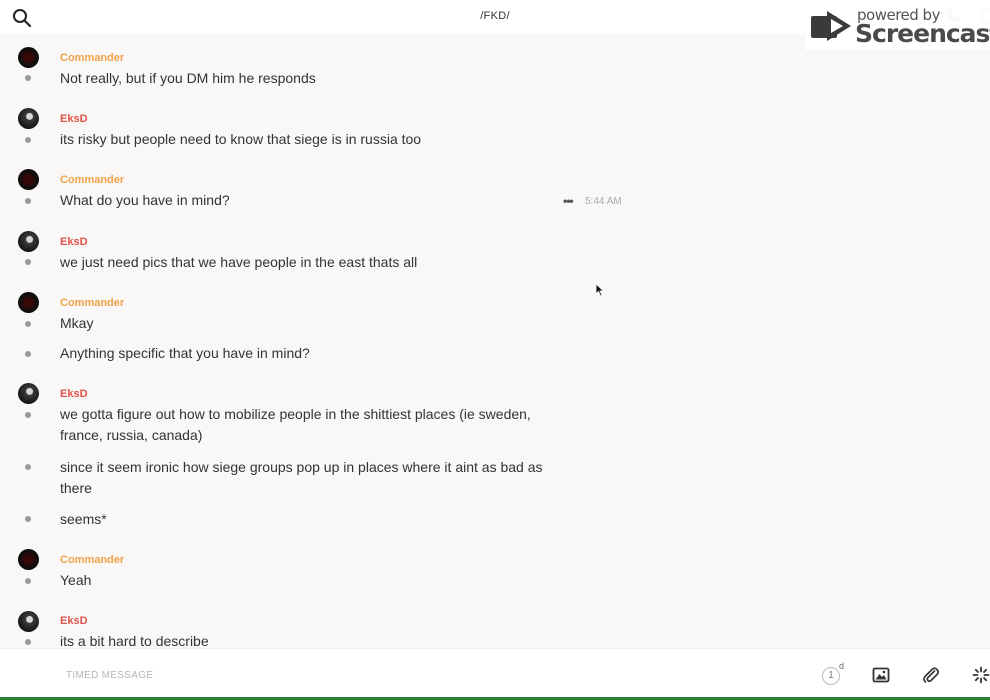  Describe the element at coordinates (83, 519) in the screenshot. I see `message-text: seems*` at that location.